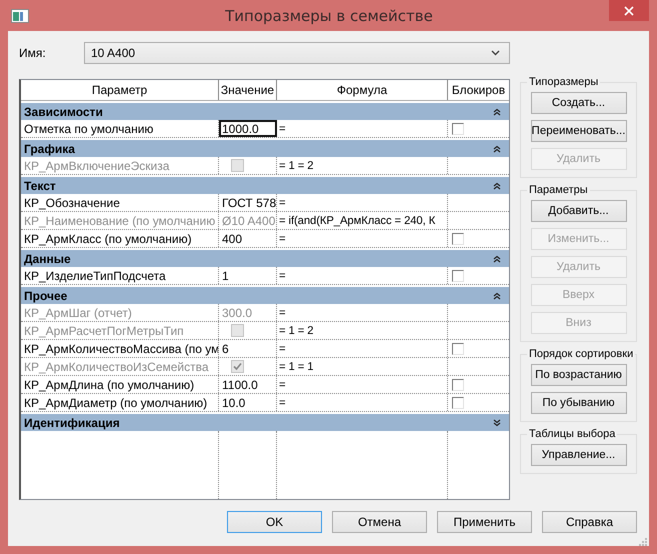 Image resolution: width=657 pixels, height=554 pixels. What do you see at coordinates (120, 275) in the screenshot?
I see `parameter-name: КР_ИзделиеТипПодсчета` at bounding box center [120, 275].